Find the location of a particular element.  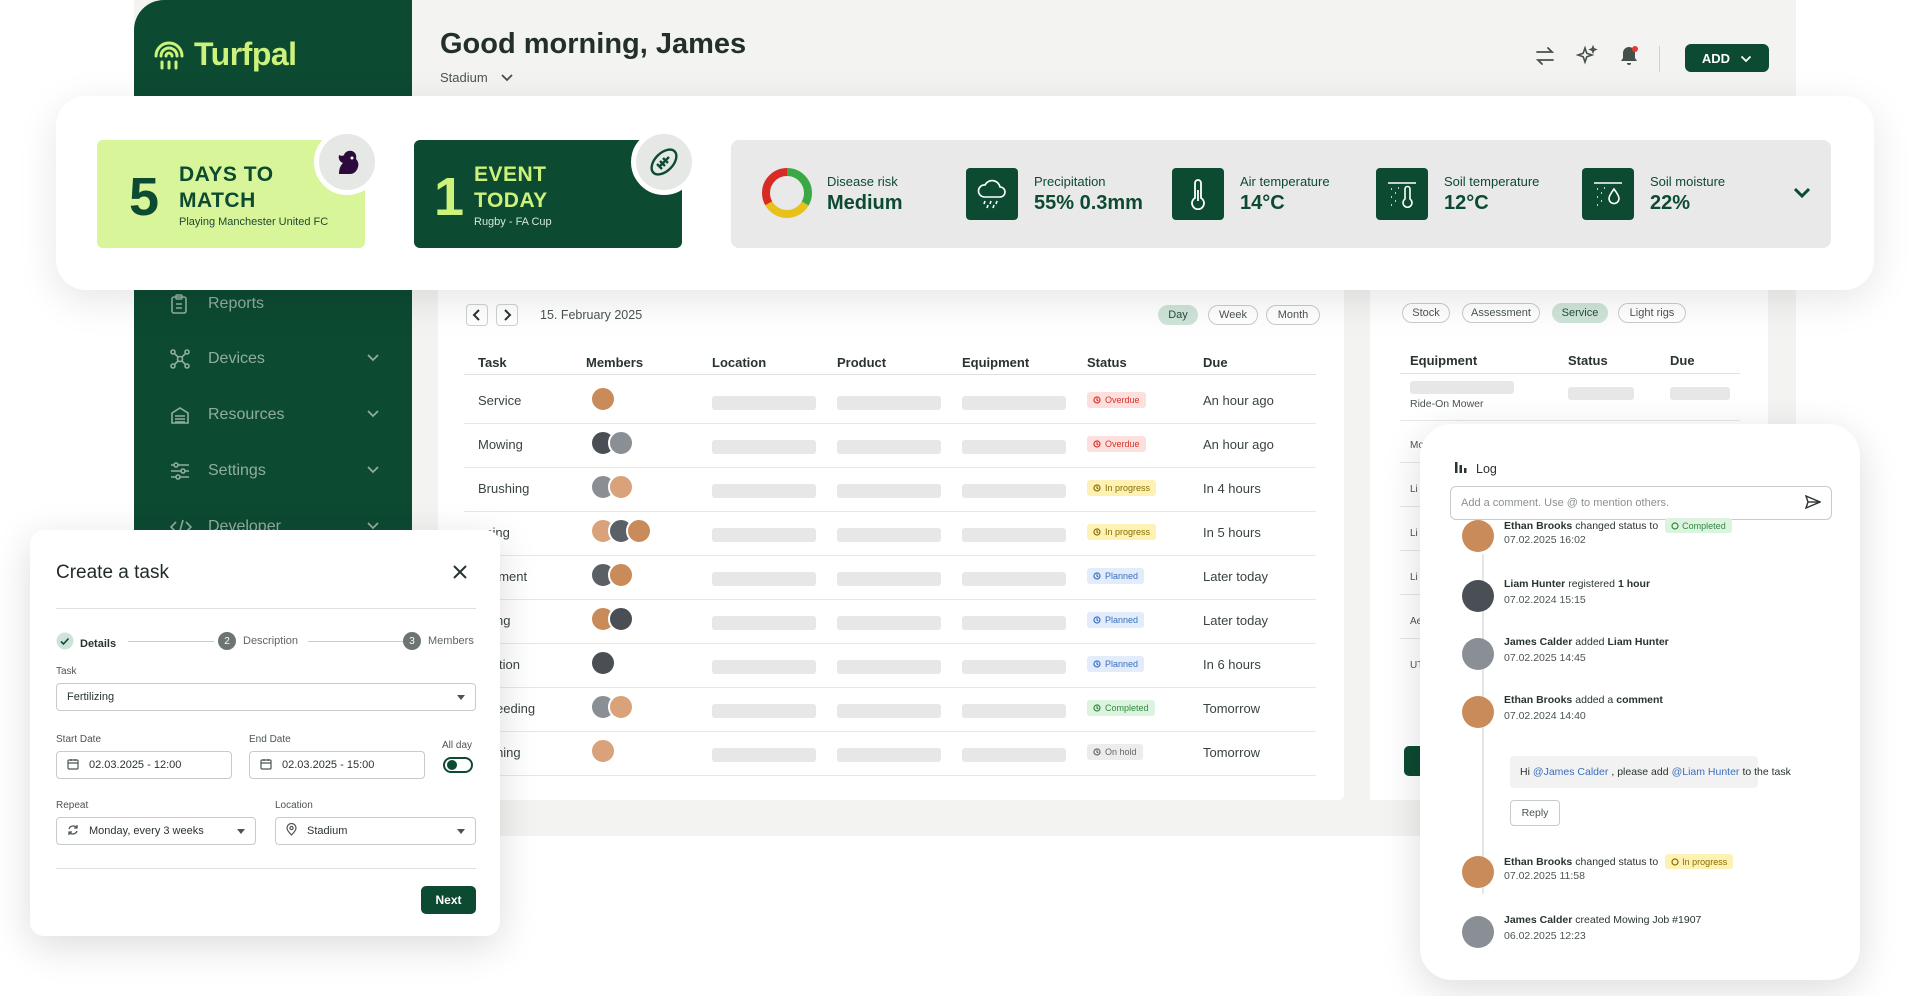

start-date-value: 02.03.2025 - 12:00 is located at coordinates (135, 765).